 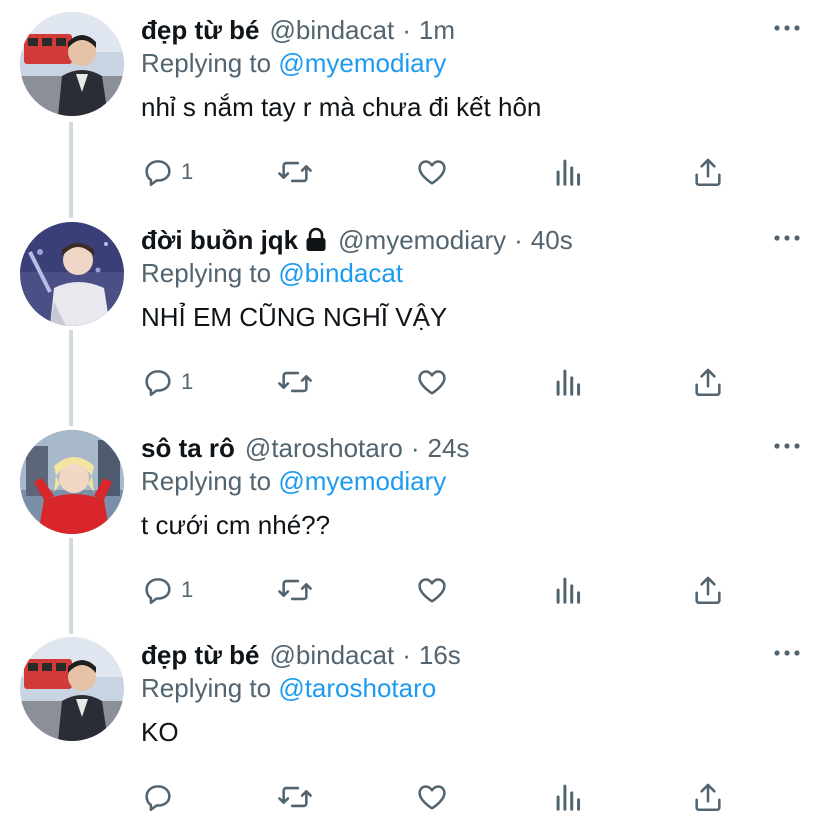 I want to click on replying-to-mention: @bindacat, so click(x=340, y=273).